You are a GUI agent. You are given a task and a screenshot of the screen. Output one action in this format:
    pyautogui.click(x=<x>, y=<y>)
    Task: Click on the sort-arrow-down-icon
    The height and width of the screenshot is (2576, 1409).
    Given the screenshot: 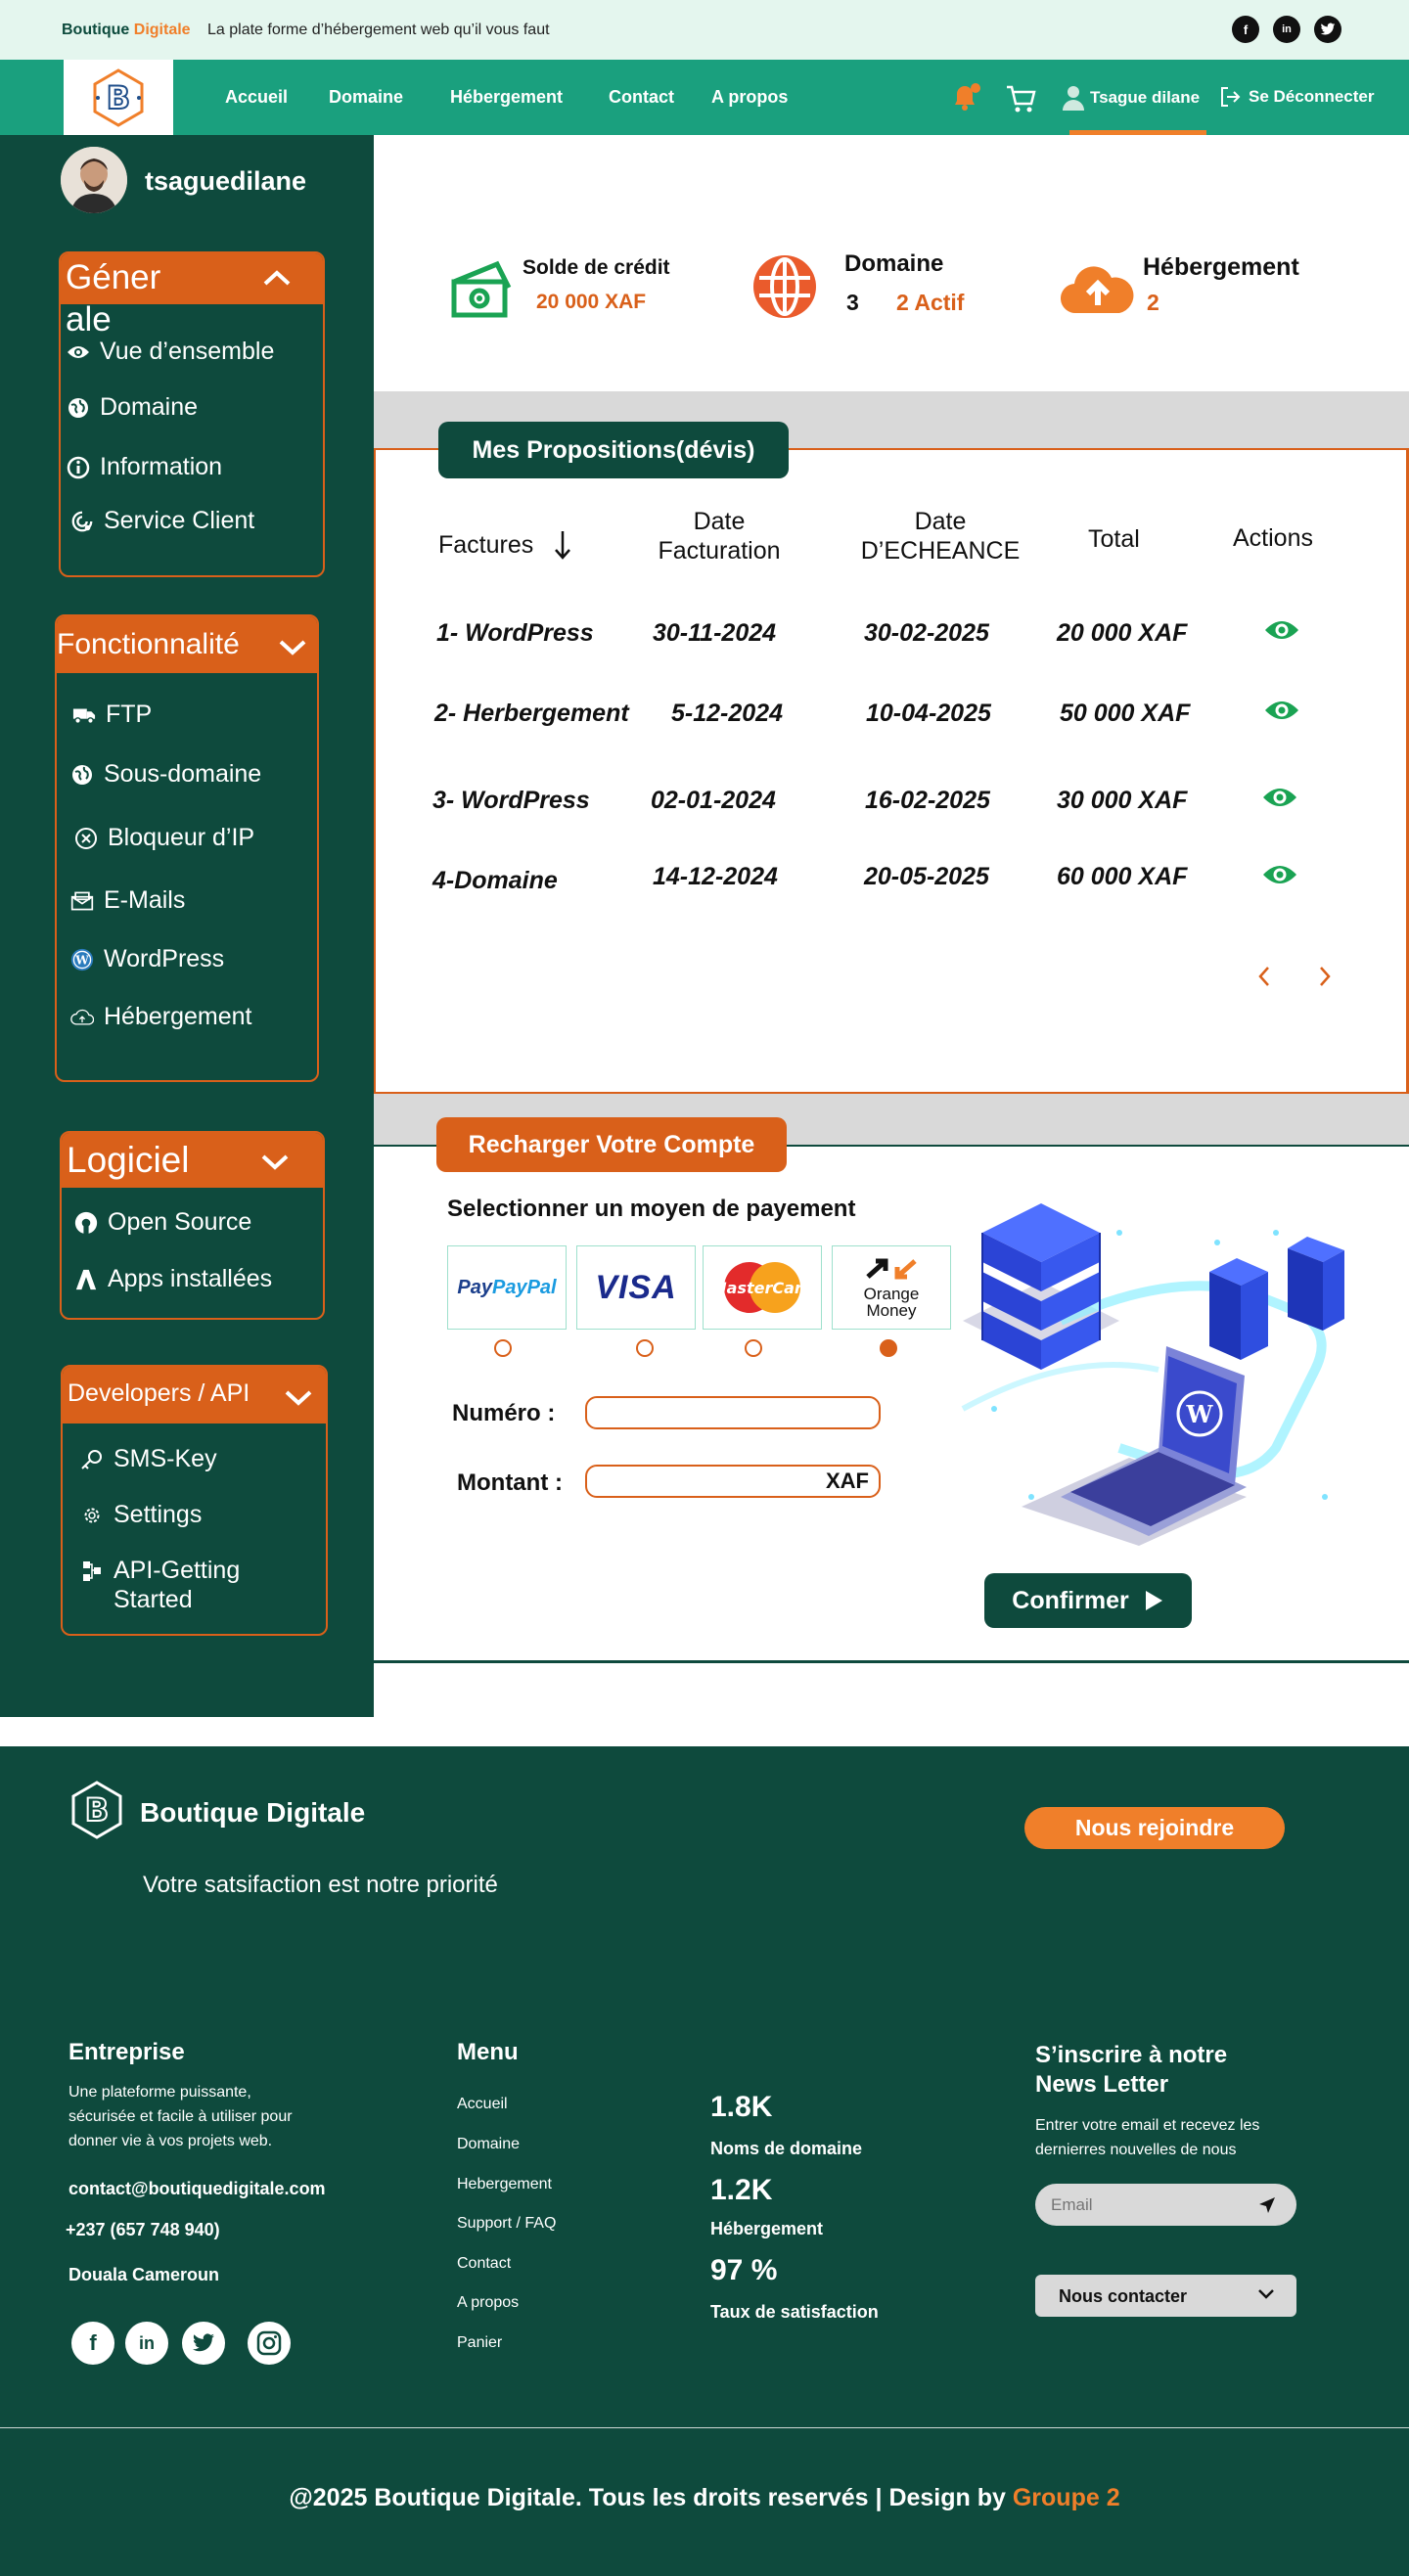 What is the action you would take?
    pyautogui.click(x=563, y=545)
    